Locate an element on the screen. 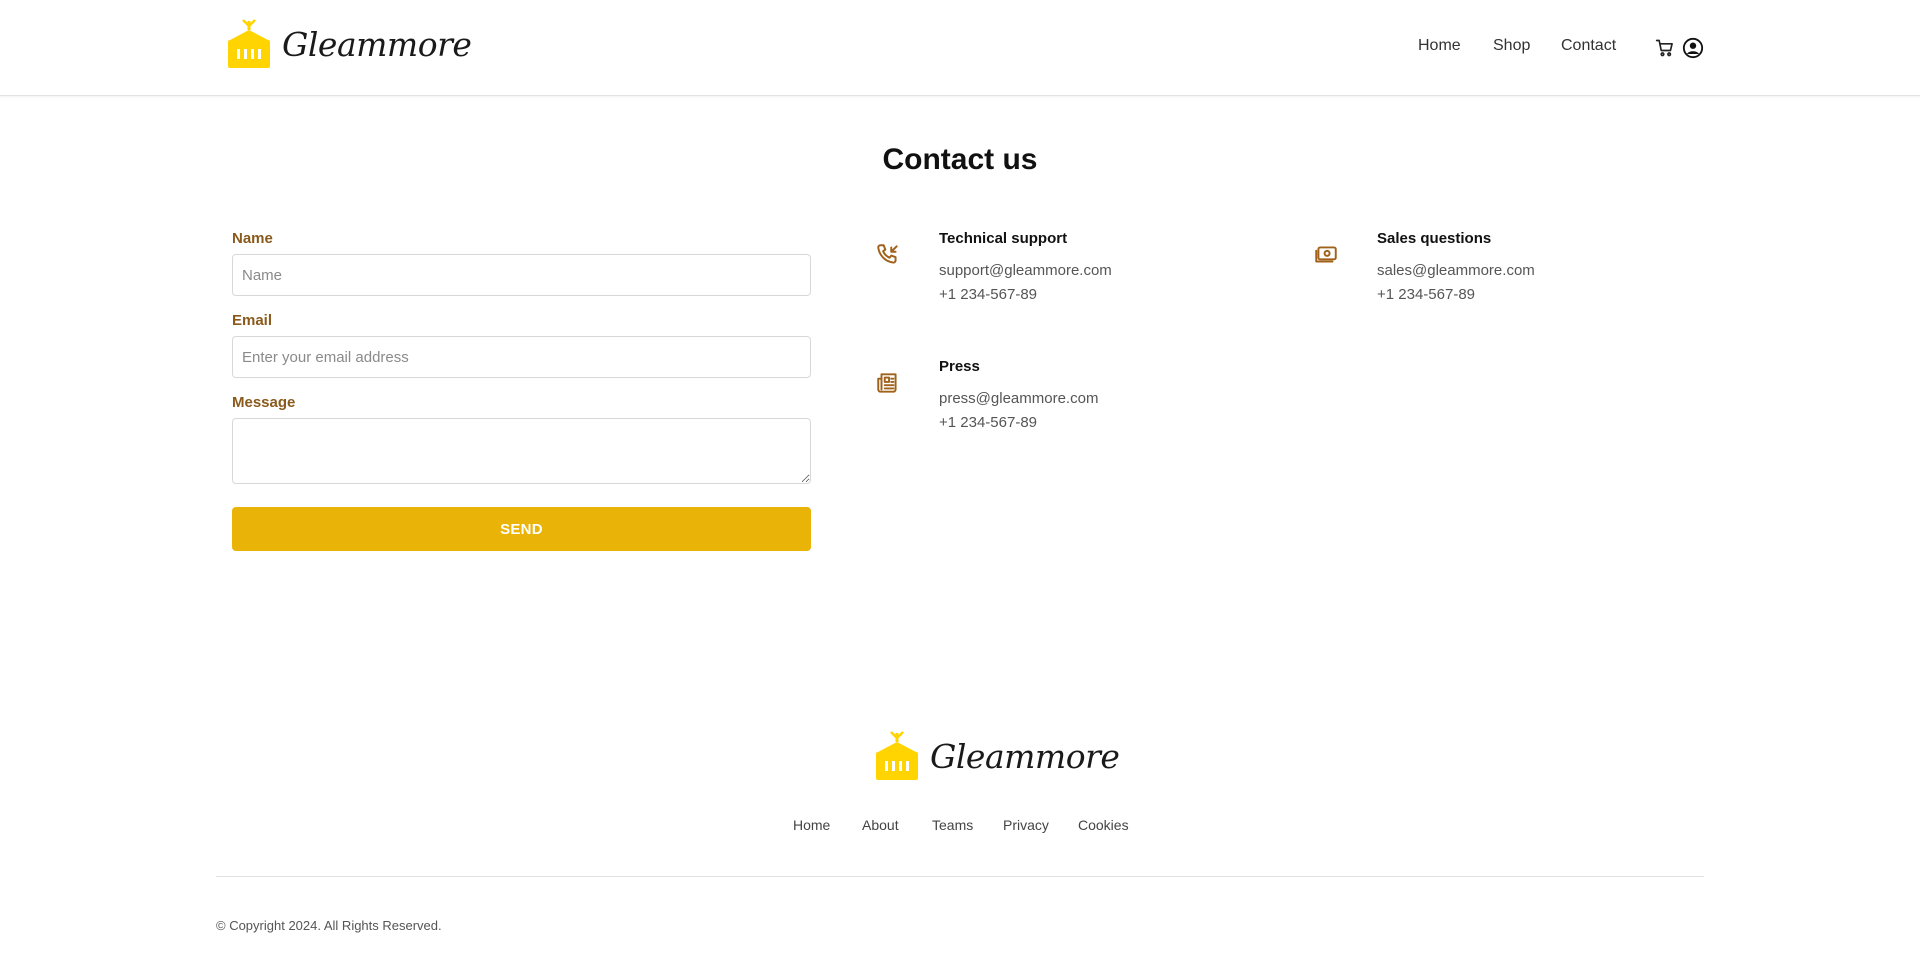 The width and height of the screenshot is (1920, 969). contact-title: Technical support is located at coordinates (1003, 238).